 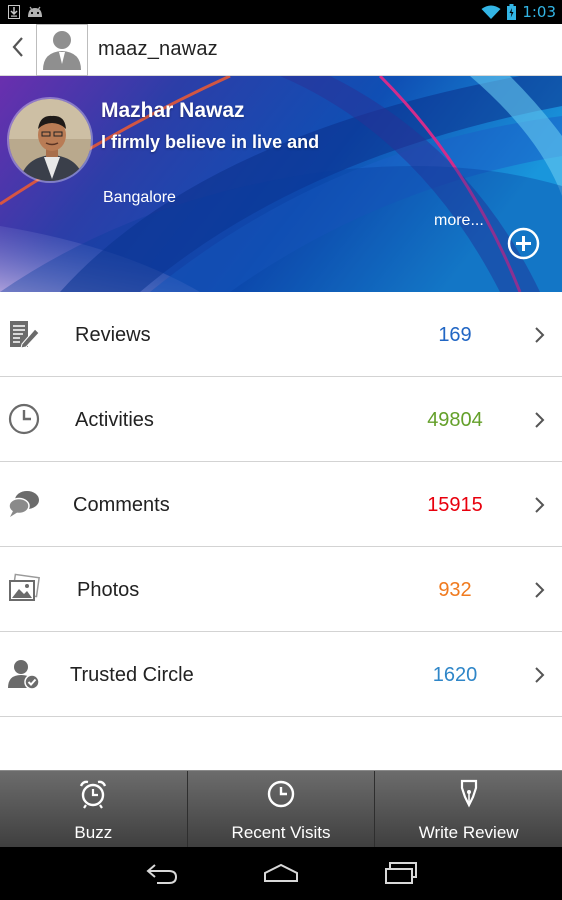 I want to click on chevron-left-icon, so click(x=18, y=49).